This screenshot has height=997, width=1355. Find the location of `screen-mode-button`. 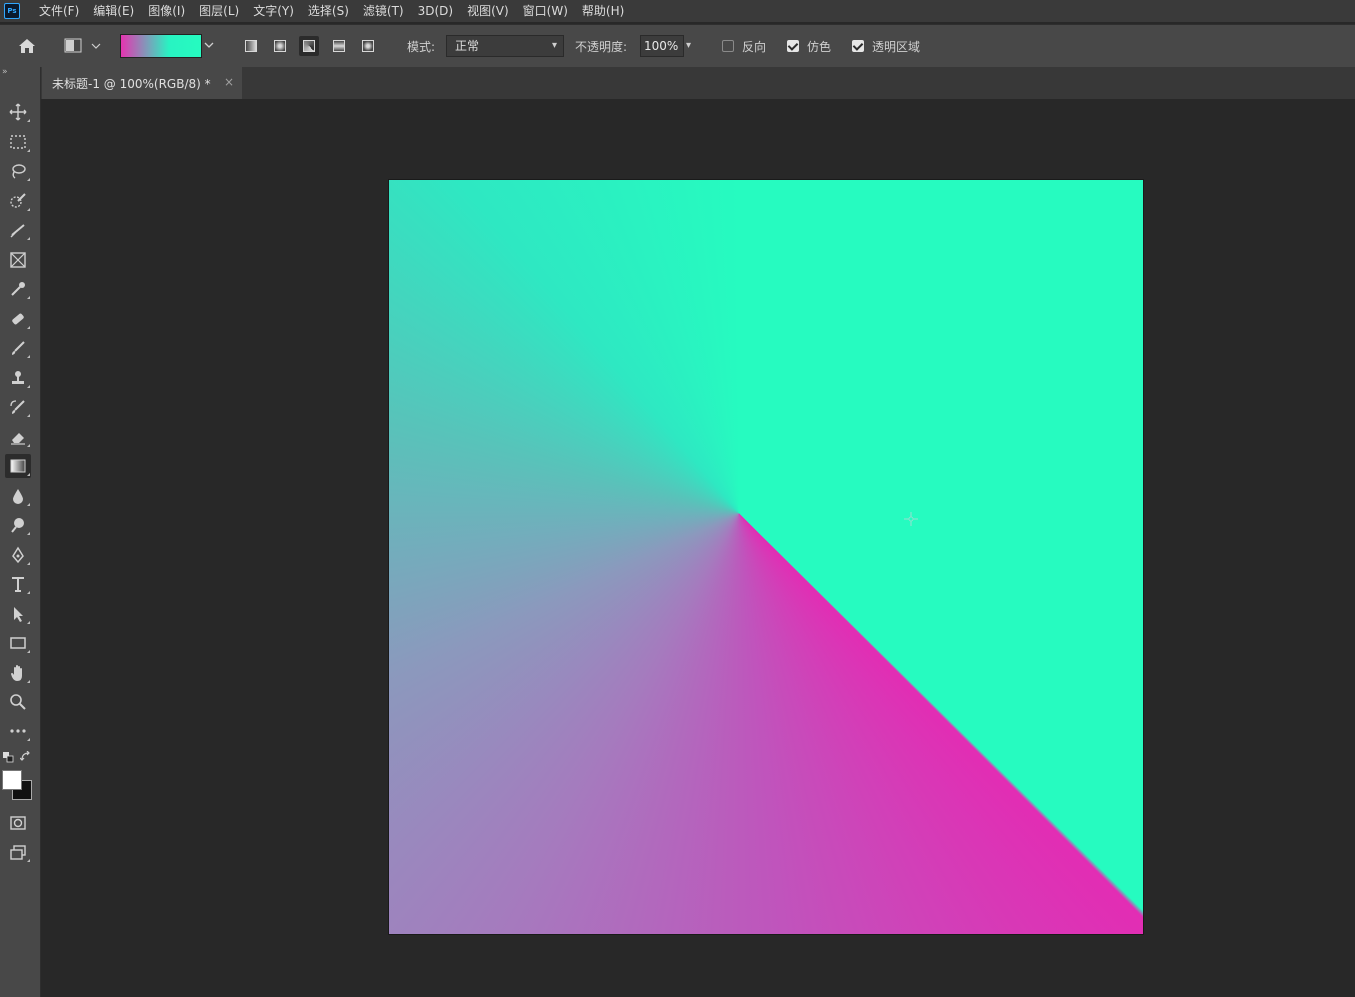

screen-mode-button is located at coordinates (18, 852).